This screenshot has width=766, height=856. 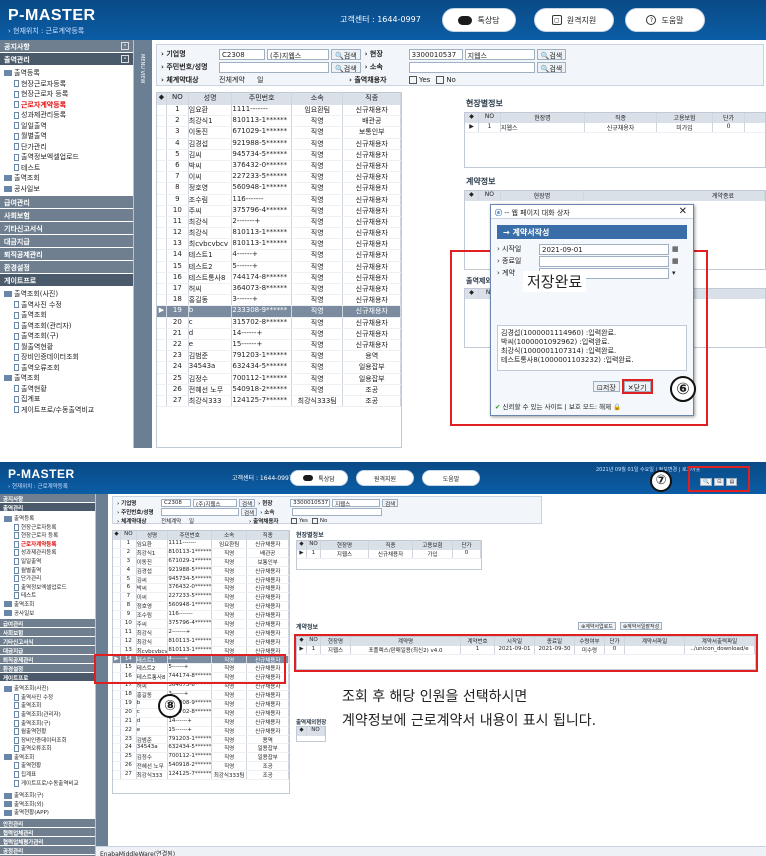 What do you see at coordinates (346, 67) in the screenshot?
I see `id-search-button: 🔍검색` at bounding box center [346, 67].